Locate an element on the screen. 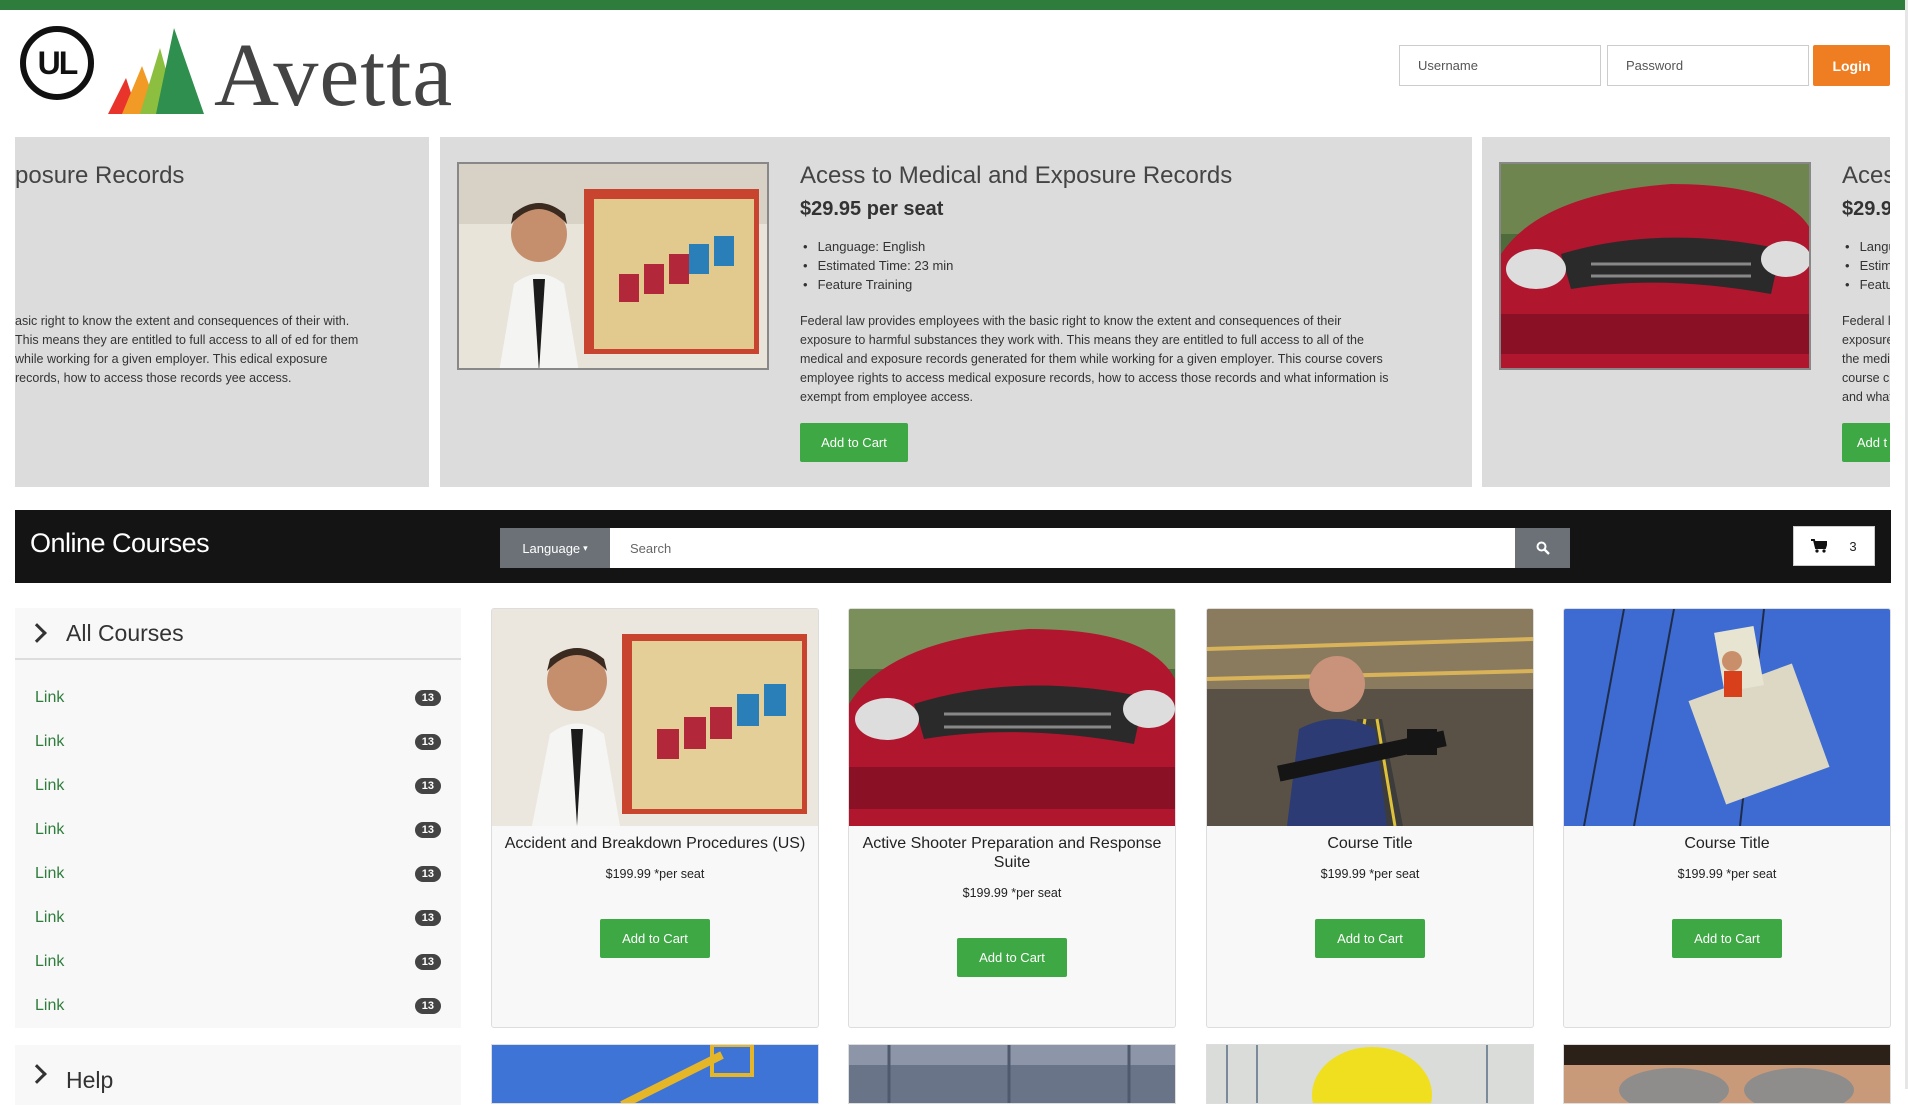 The width and height of the screenshot is (1908, 1105). cart-icon is located at coordinates (1819, 546).